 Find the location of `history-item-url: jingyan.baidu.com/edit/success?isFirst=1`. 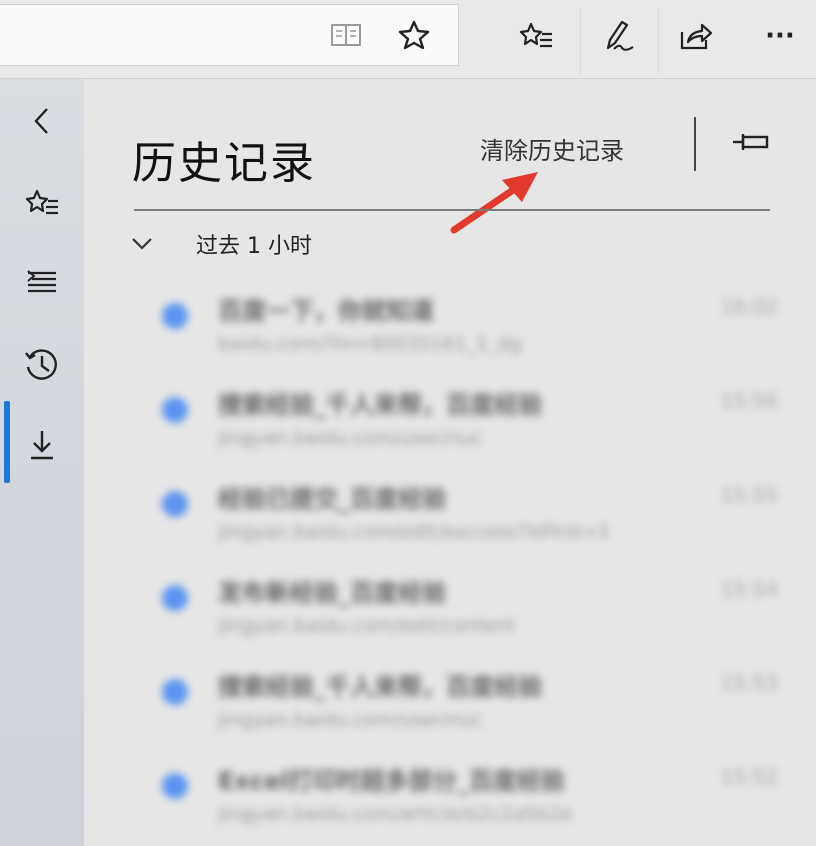

history-item-url: jingyan.baidu.com/edit/success?isFirst=1 is located at coordinates (414, 532).